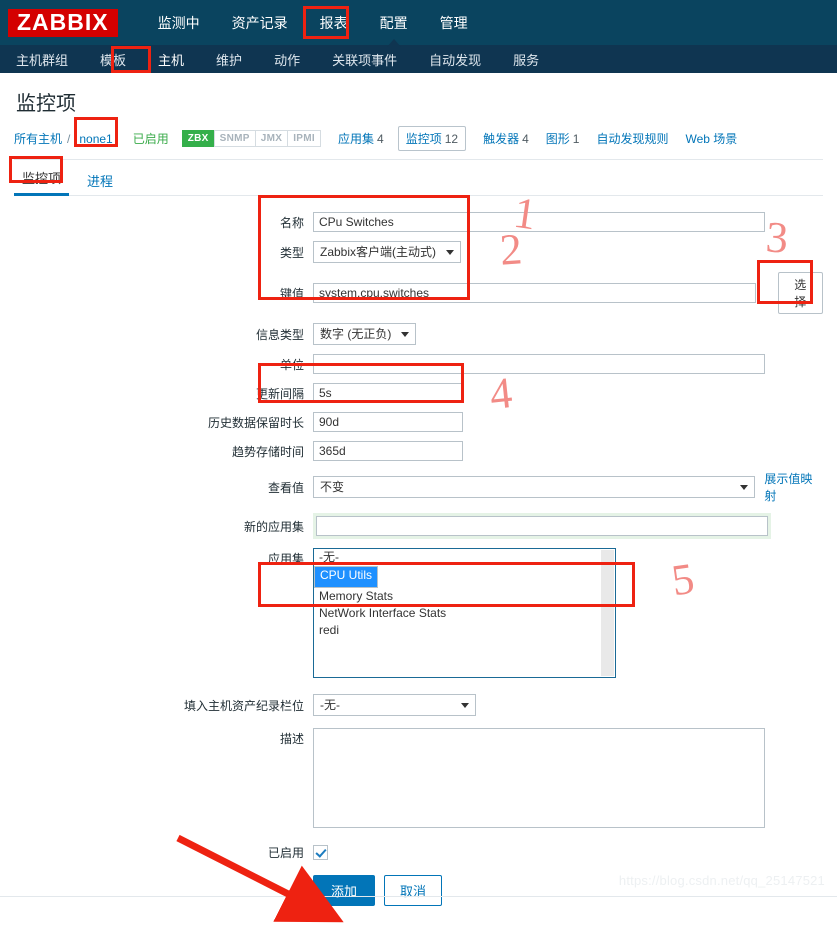  Describe the element at coordinates (46, 104) in the screenshot. I see `page-title: 监控项` at that location.